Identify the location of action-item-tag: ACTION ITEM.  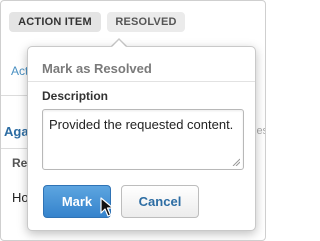
(55, 22).